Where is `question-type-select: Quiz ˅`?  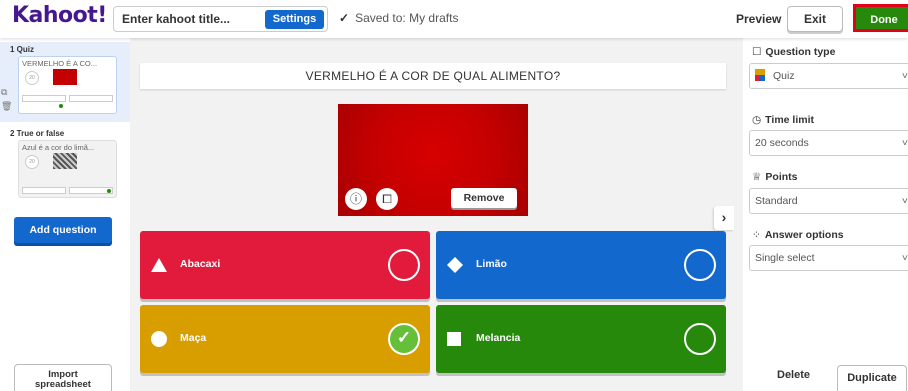 question-type-select: Quiz ˅ is located at coordinates (828, 76).